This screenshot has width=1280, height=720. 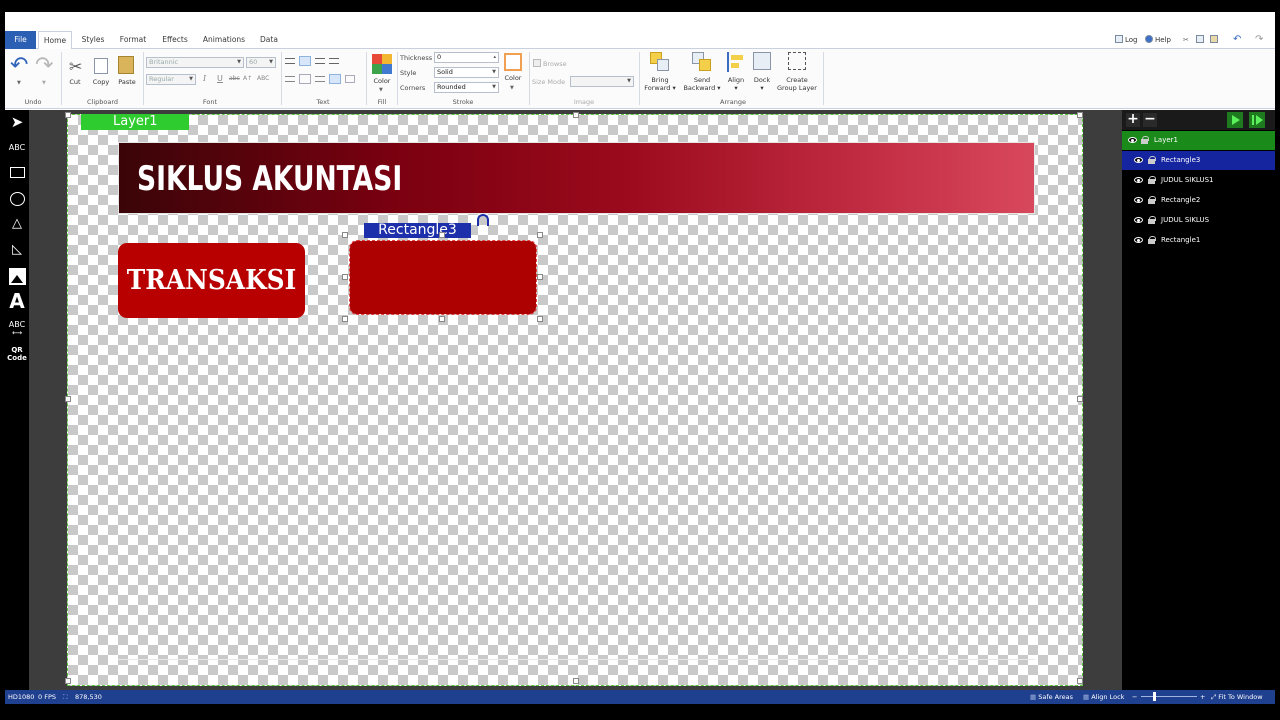 What do you see at coordinates (75, 82) in the screenshot?
I see `cut-button: Cut` at bounding box center [75, 82].